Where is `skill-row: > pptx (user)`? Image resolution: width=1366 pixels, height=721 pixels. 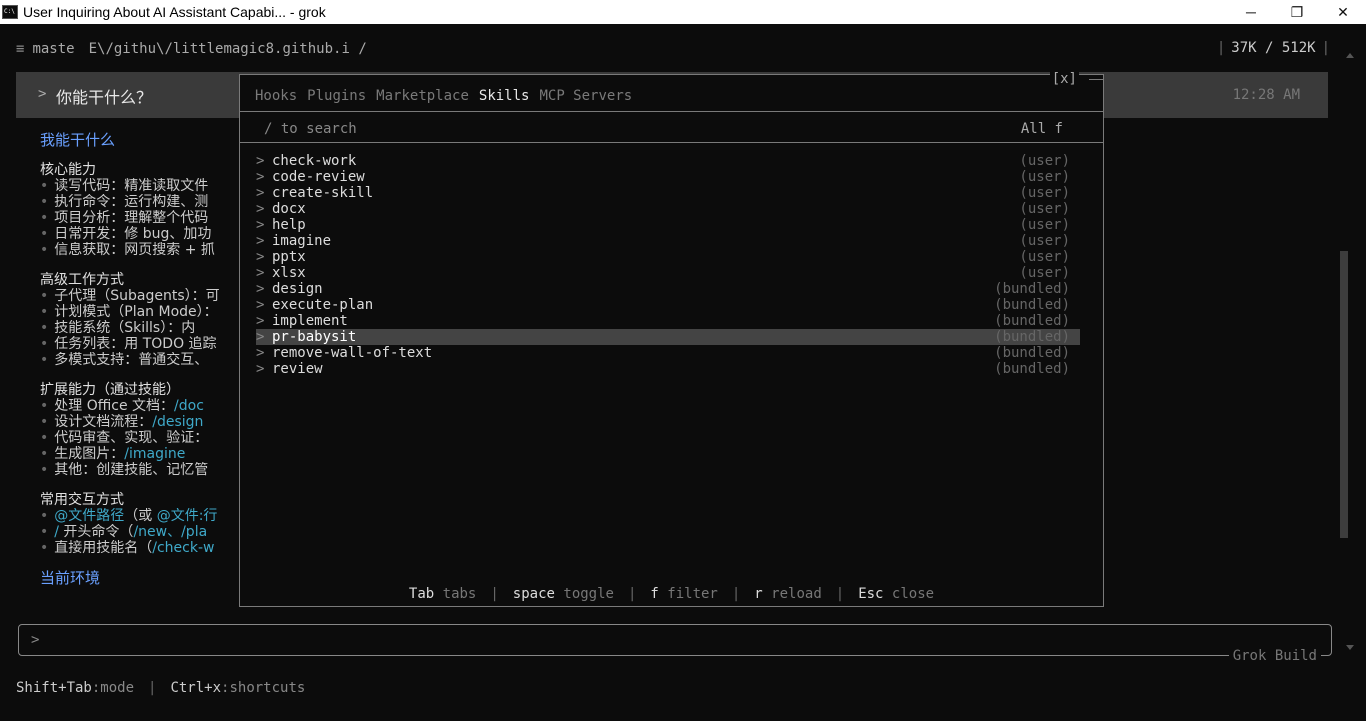
skill-row: > pptx (user) is located at coordinates (668, 257).